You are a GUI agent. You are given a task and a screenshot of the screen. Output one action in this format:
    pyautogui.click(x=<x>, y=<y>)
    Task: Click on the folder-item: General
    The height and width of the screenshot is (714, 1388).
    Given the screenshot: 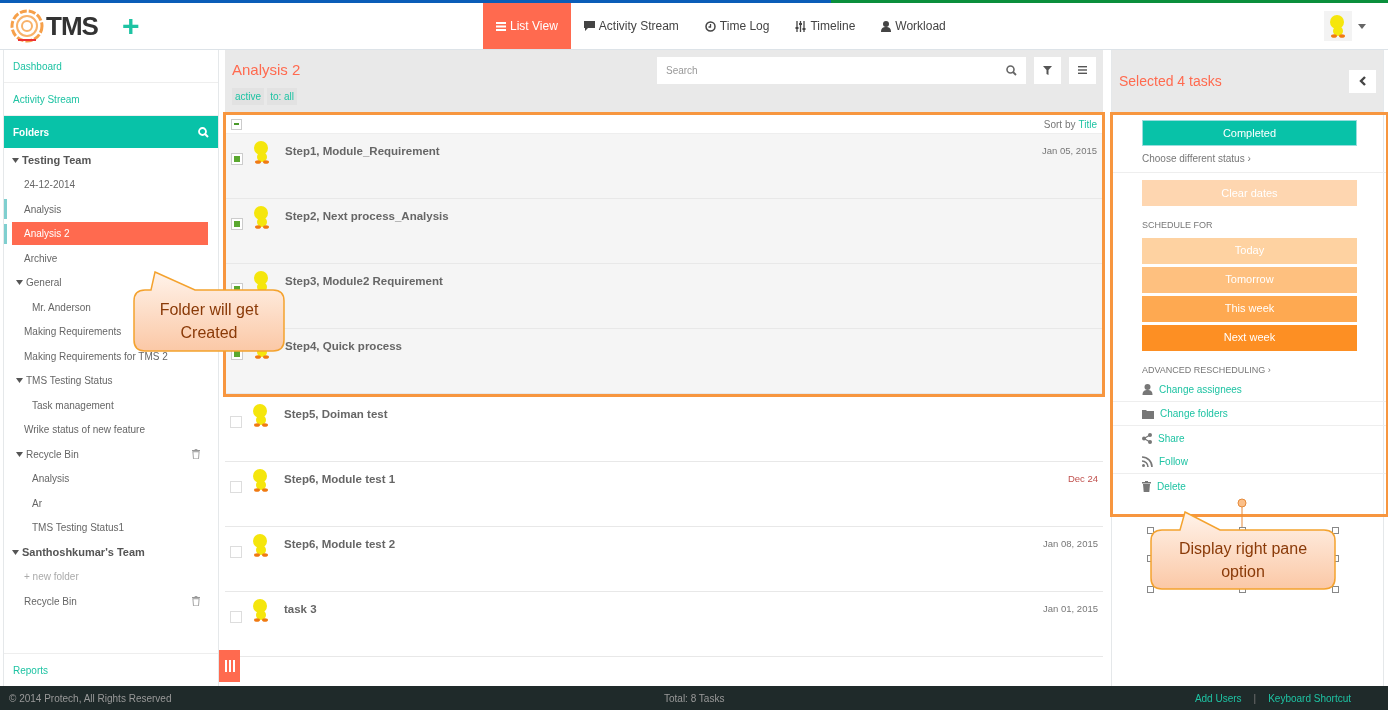 What is the action you would take?
    pyautogui.click(x=110, y=283)
    